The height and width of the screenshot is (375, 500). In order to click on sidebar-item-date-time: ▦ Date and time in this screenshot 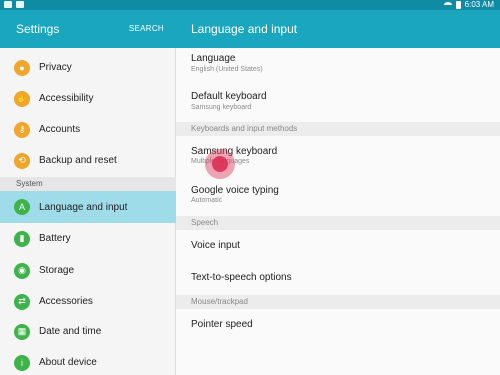, I will do `click(88, 331)`.